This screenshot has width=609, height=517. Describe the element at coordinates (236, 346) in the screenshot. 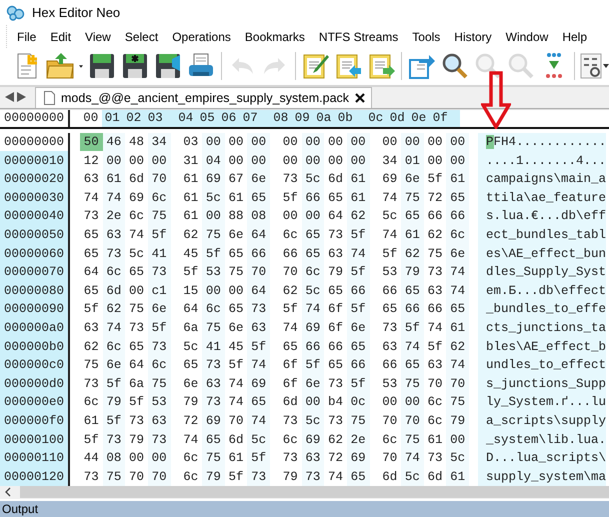

I see `hex-byte: 45` at that location.